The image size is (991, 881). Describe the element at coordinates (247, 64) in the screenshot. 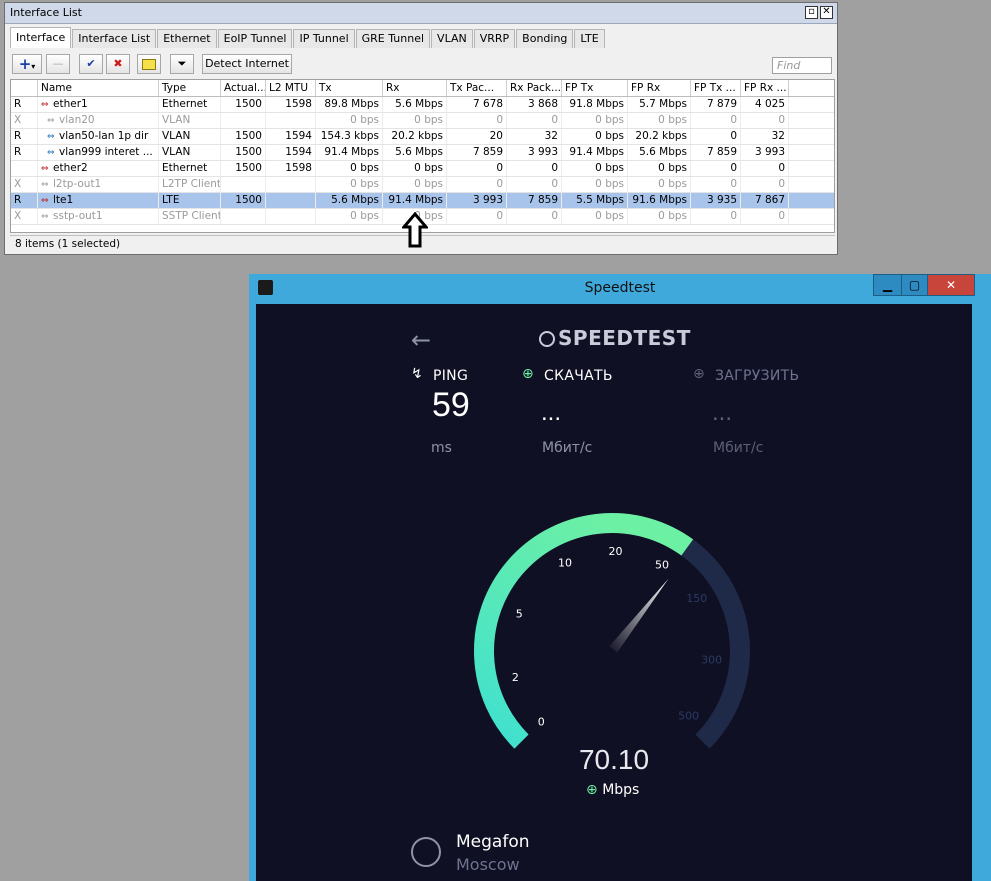

I see `detect-internet-button: Detect Internet` at that location.